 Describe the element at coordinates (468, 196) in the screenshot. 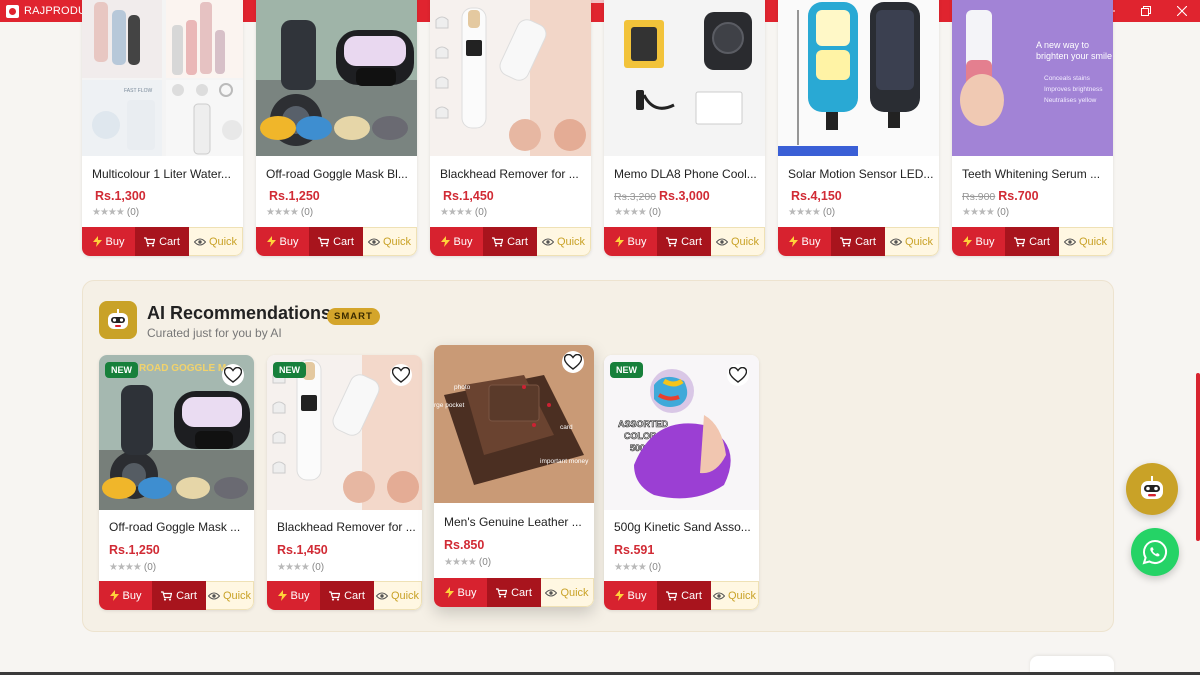

I see `product-price: Rs.1,450` at that location.